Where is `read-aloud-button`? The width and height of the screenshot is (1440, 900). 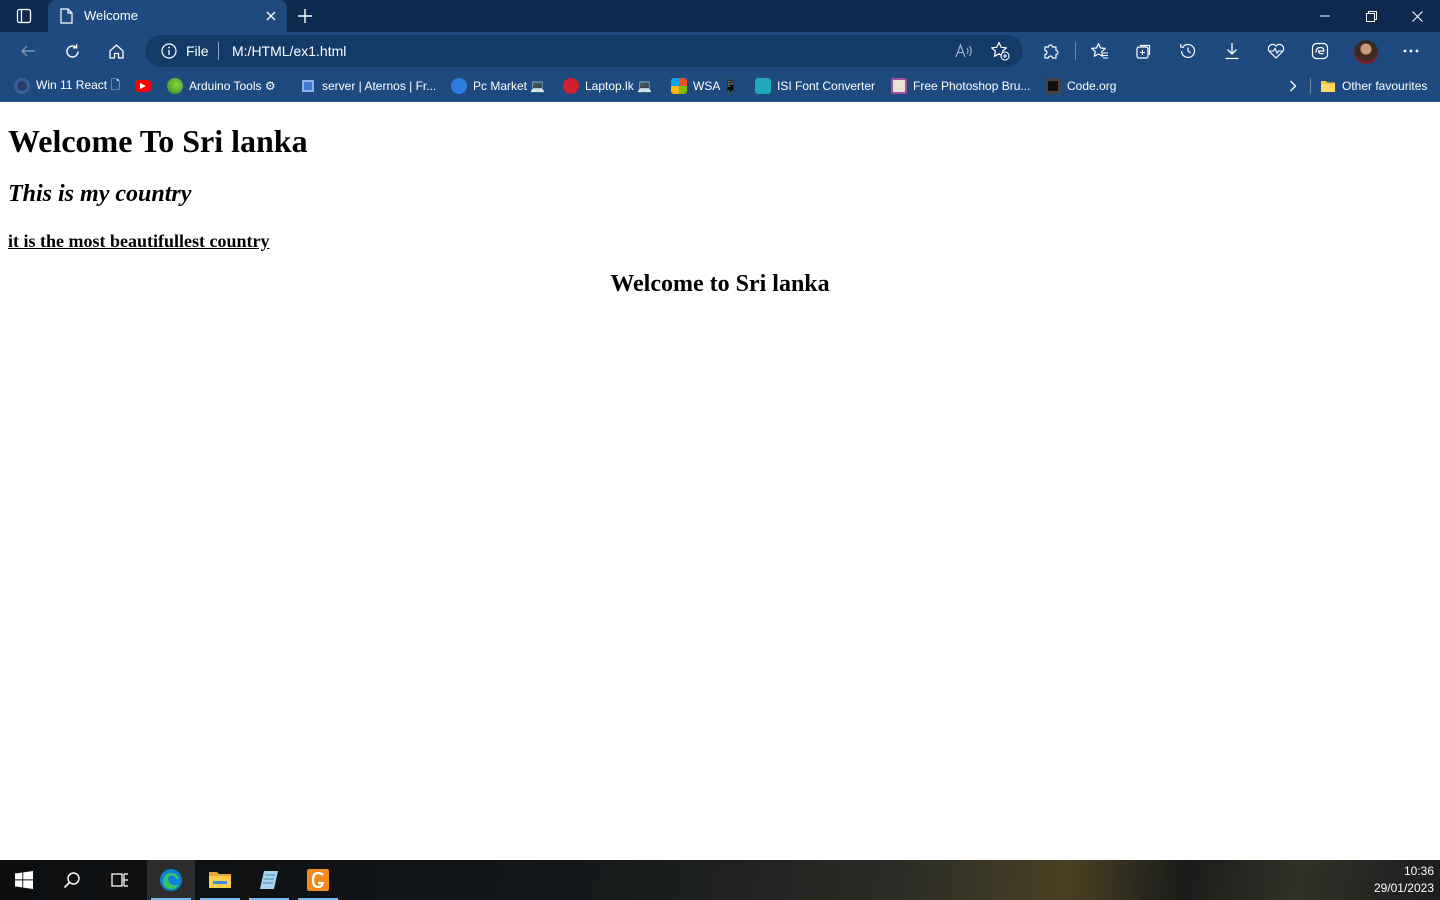 read-aloud-button is located at coordinates (964, 51).